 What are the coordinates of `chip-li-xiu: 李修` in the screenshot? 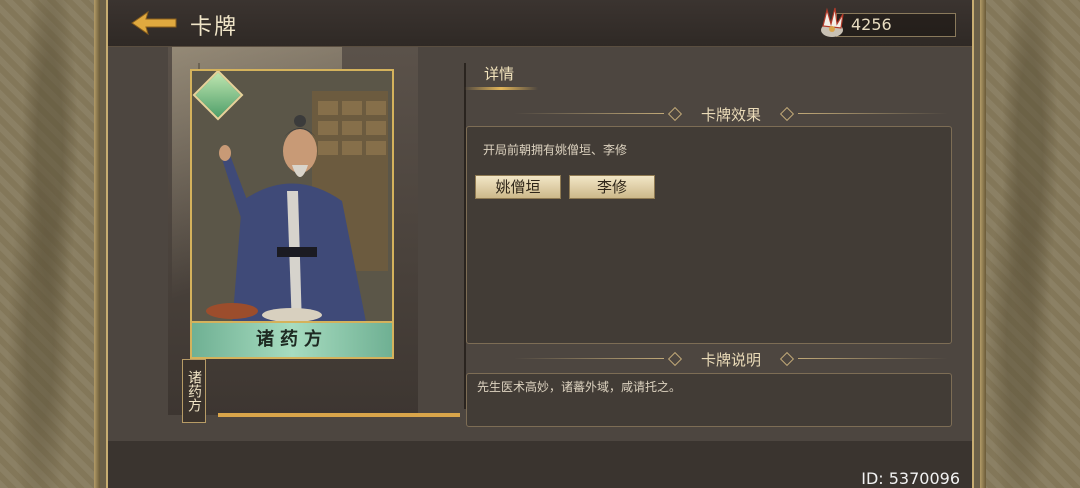 It's located at (612, 187).